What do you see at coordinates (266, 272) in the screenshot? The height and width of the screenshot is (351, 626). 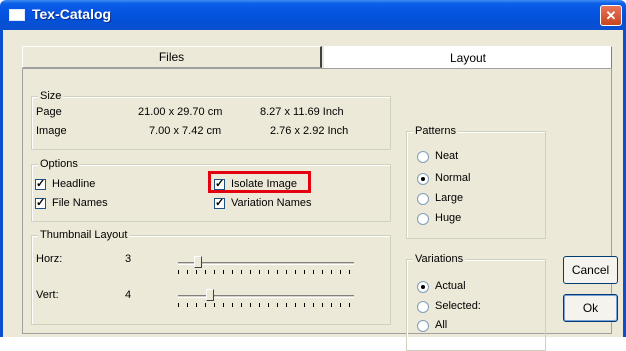 I see `horz-slider-ticks` at bounding box center [266, 272].